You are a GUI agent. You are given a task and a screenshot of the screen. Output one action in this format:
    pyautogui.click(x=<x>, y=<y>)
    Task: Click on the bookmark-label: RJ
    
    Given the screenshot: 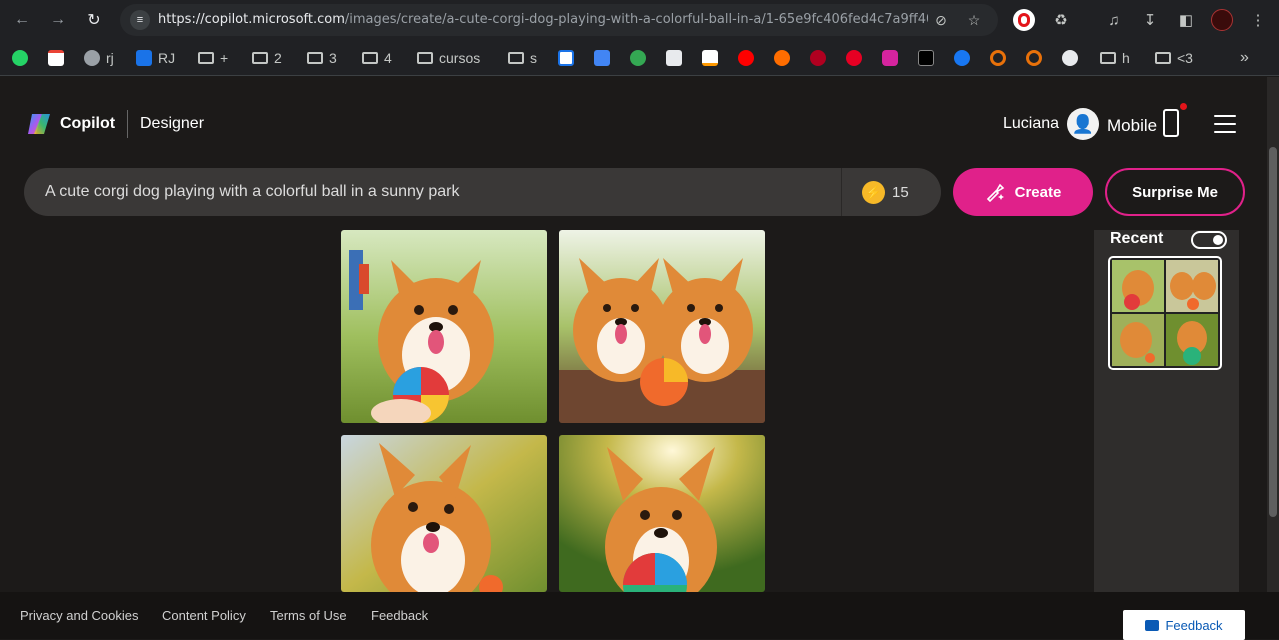 What is the action you would take?
    pyautogui.click(x=167, y=58)
    